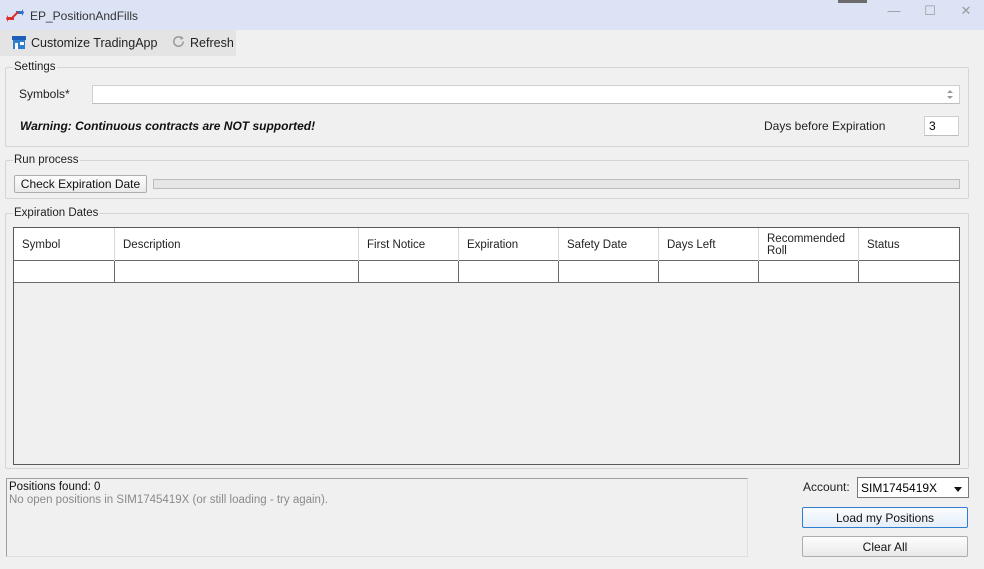  What do you see at coordinates (46, 160) in the screenshot?
I see `run-process-group-label: Run process` at bounding box center [46, 160].